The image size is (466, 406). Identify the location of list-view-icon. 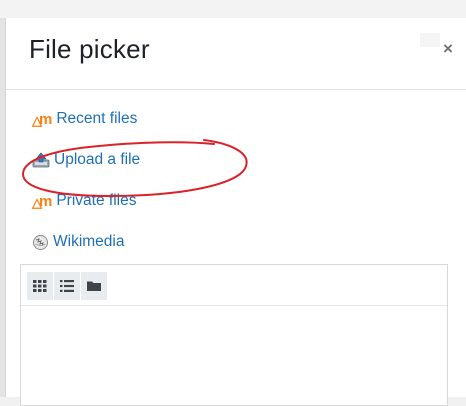
(67, 286).